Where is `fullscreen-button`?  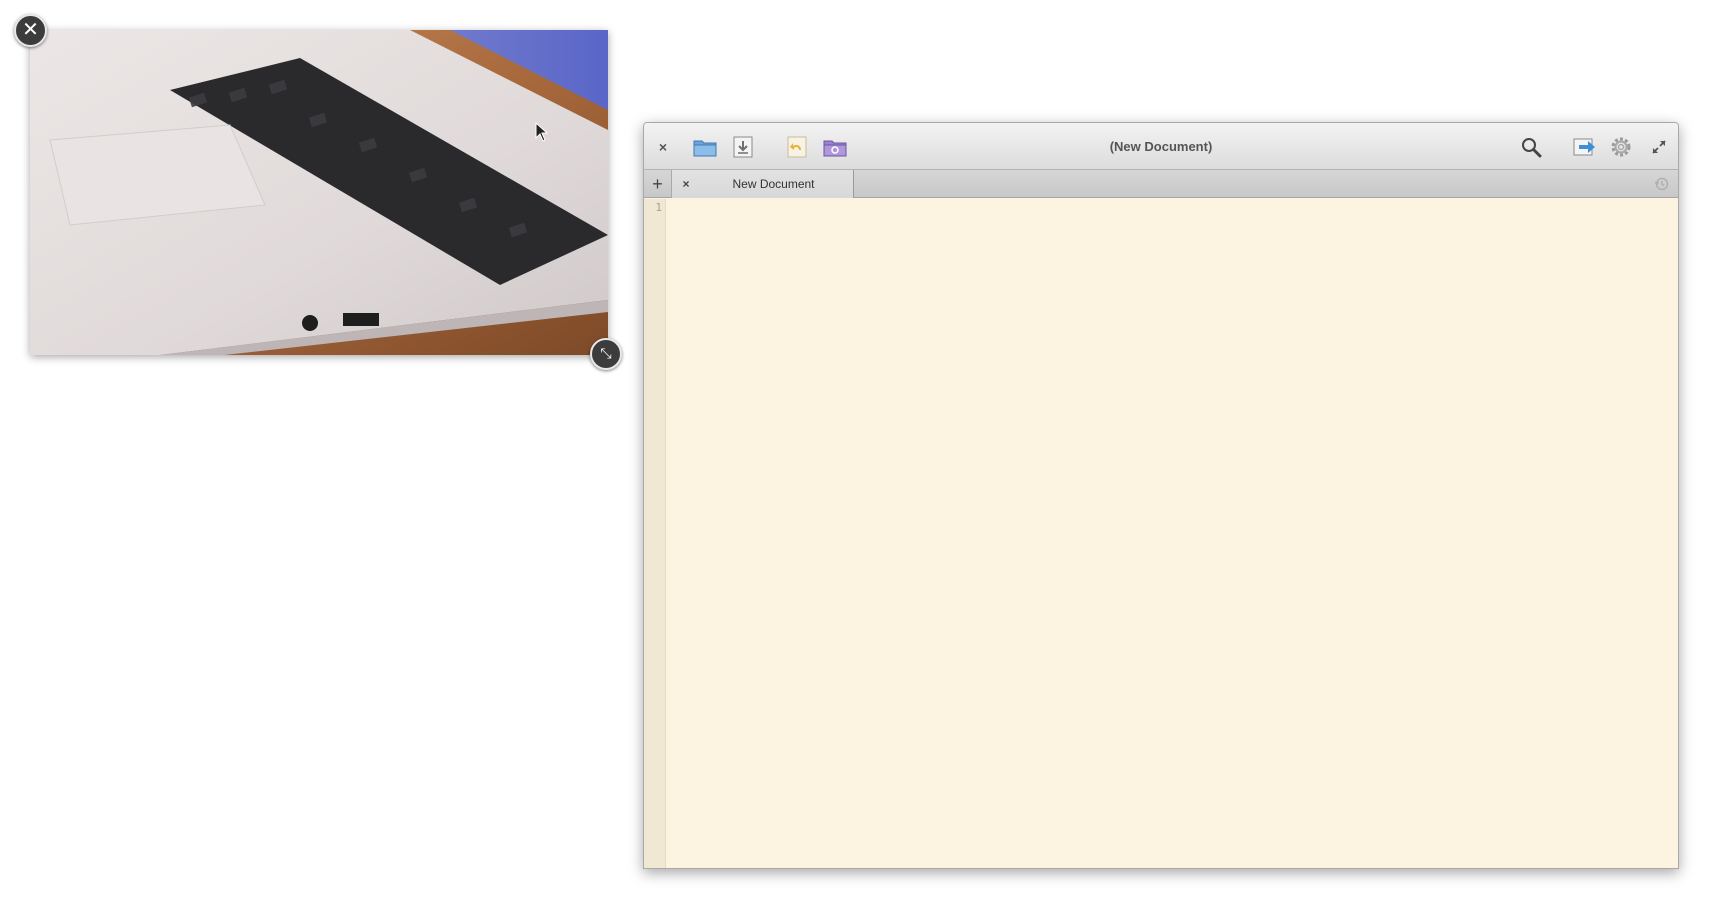 fullscreen-button is located at coordinates (1659, 146).